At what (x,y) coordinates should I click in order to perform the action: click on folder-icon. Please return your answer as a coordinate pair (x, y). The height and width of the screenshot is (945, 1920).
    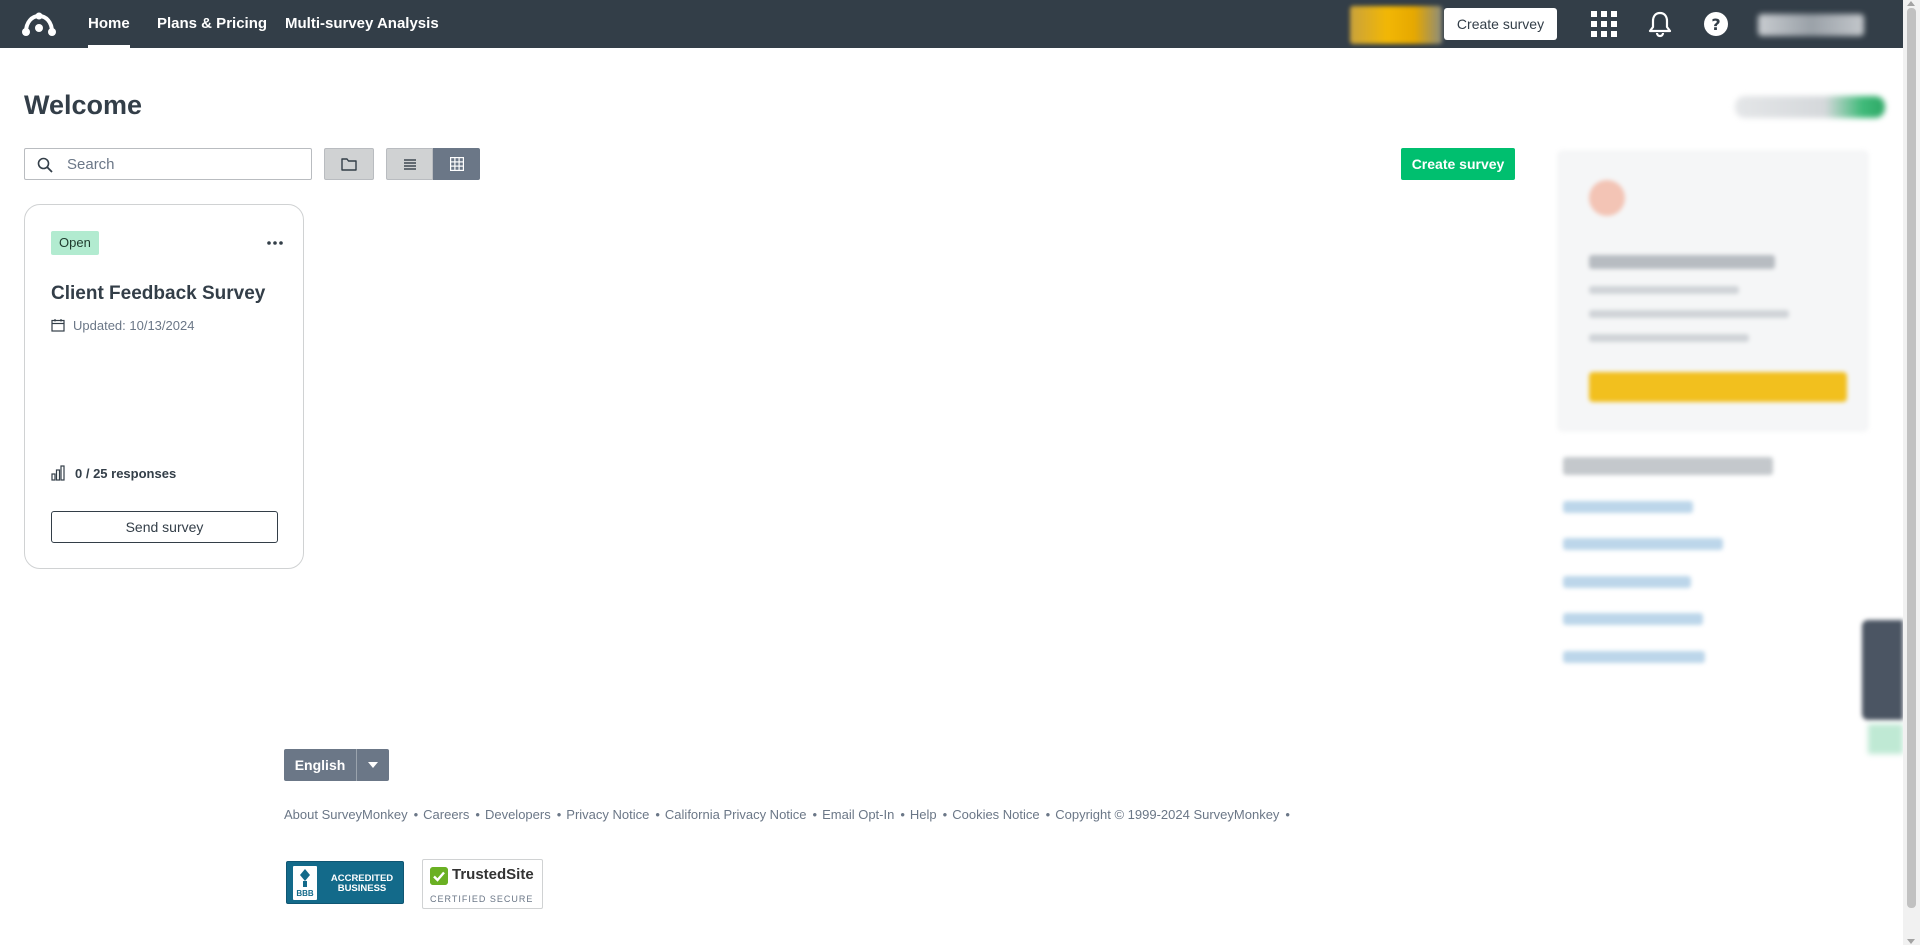
    Looking at the image, I should click on (349, 164).